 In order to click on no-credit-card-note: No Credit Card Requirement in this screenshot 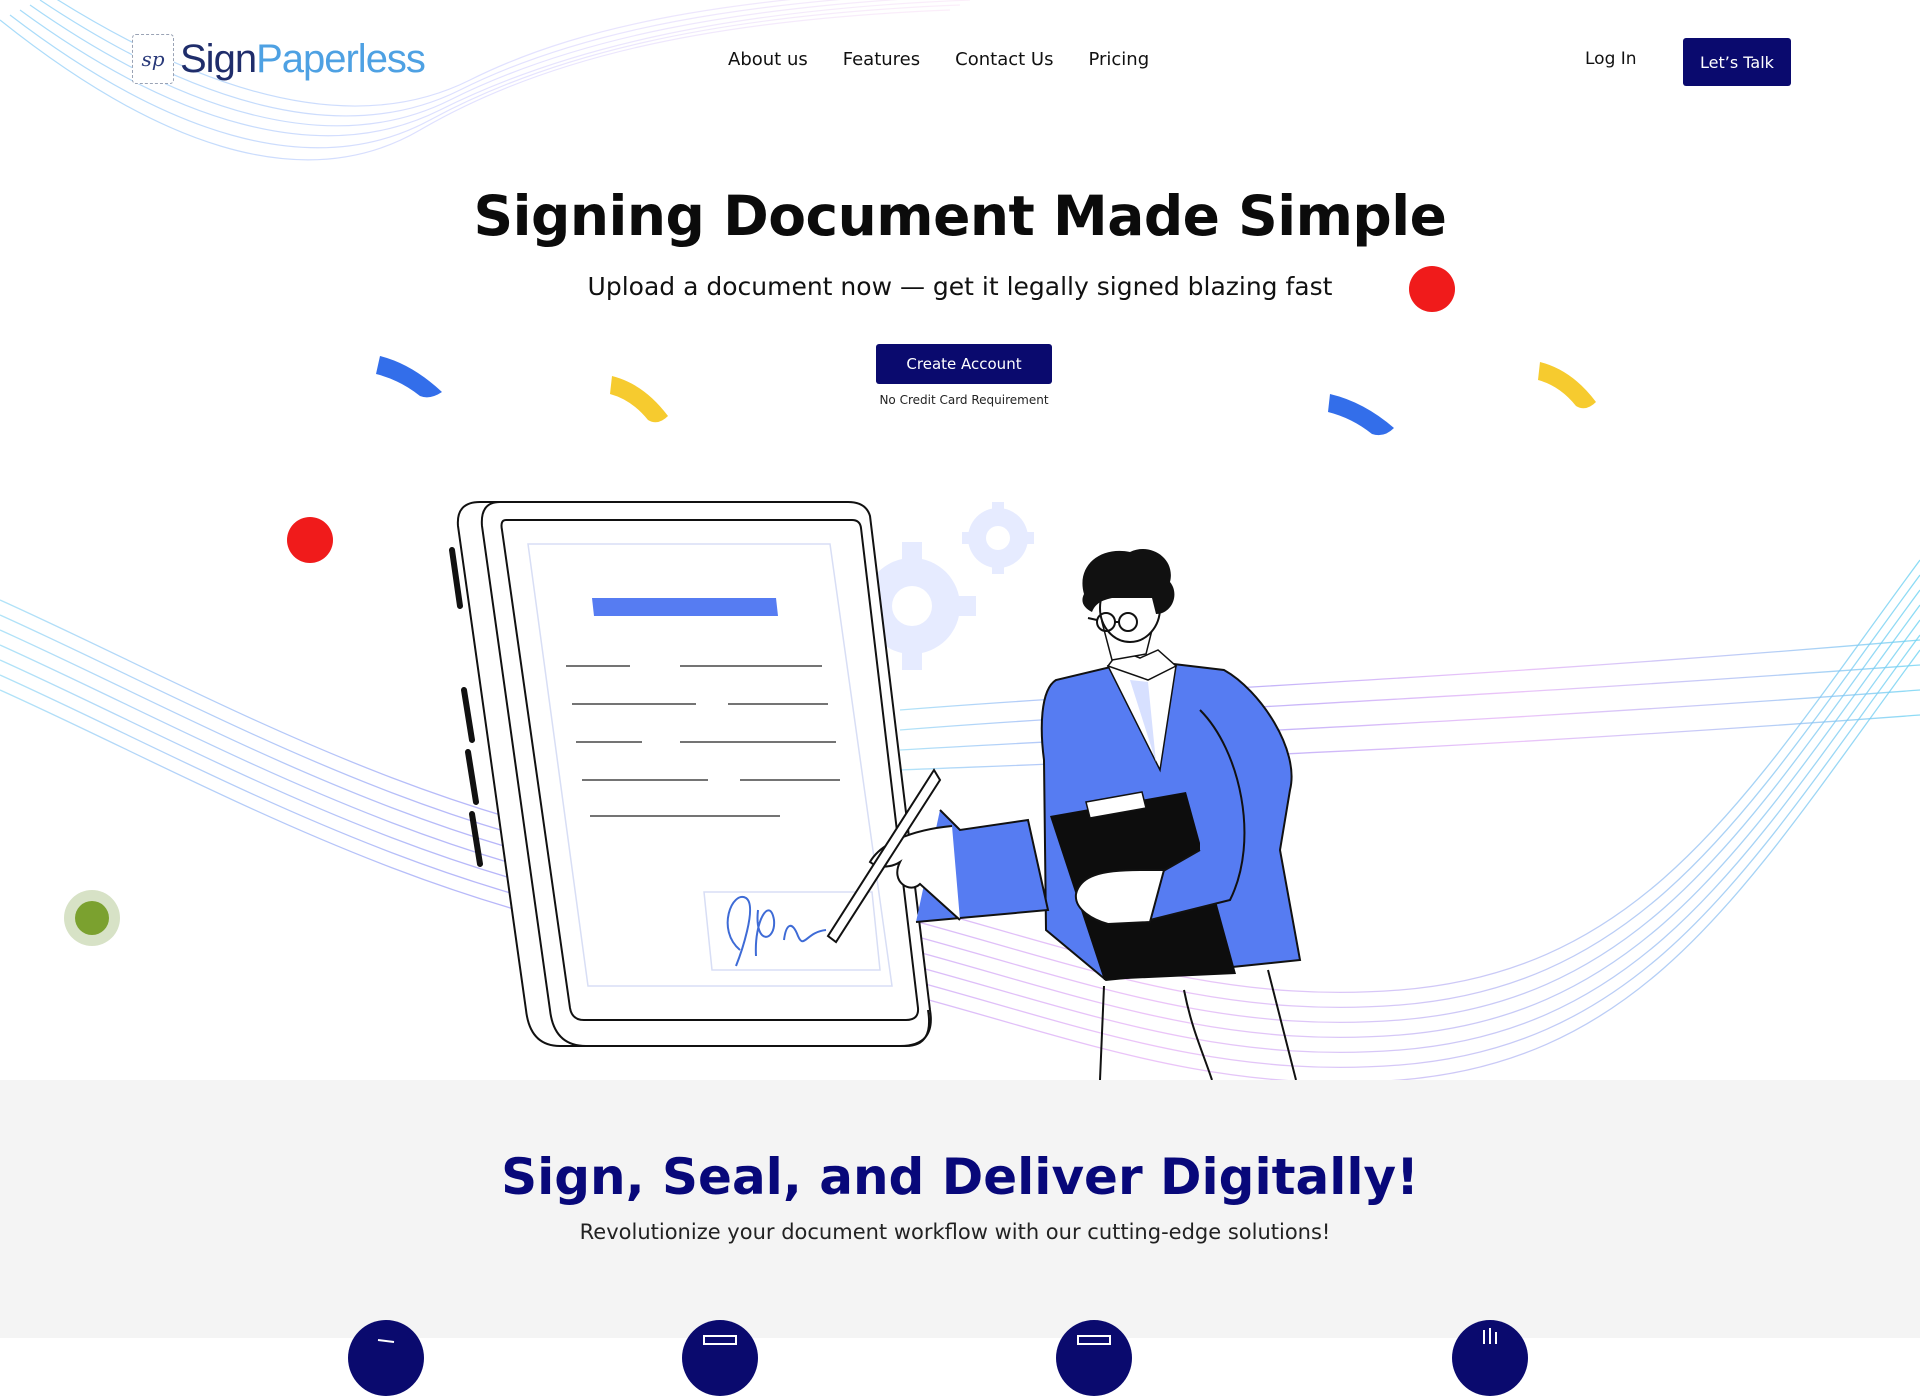, I will do `click(964, 400)`.